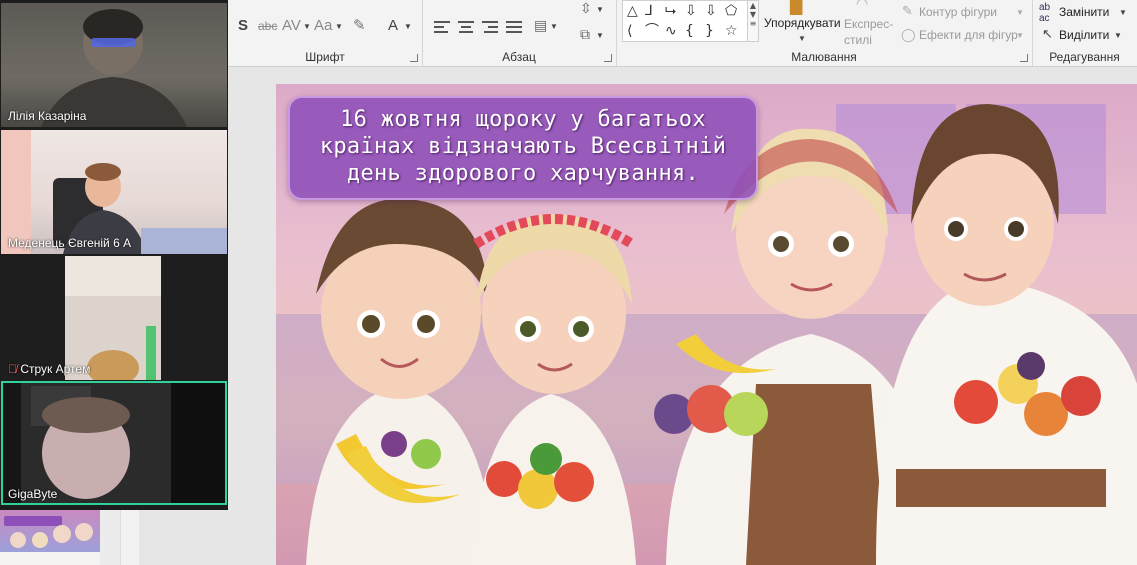 The width and height of the screenshot is (1137, 565). What do you see at coordinates (359, 25) in the screenshot?
I see `highlighter-icon: ✎` at bounding box center [359, 25].